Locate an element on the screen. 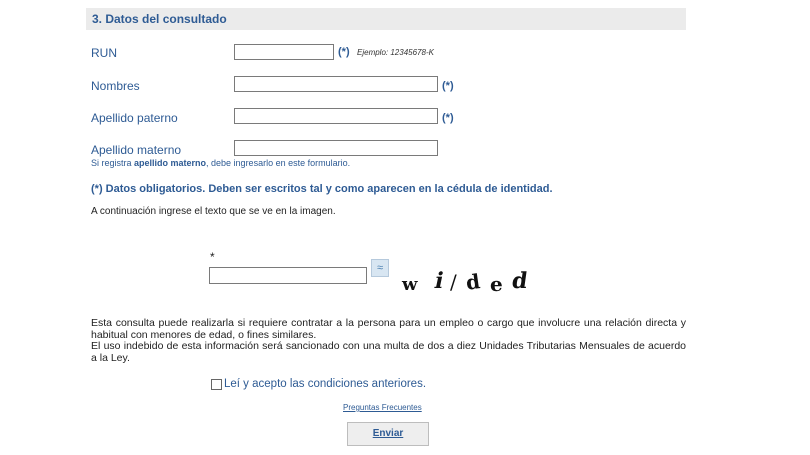 The height and width of the screenshot is (455, 810). accept-checkbox is located at coordinates (216, 384).